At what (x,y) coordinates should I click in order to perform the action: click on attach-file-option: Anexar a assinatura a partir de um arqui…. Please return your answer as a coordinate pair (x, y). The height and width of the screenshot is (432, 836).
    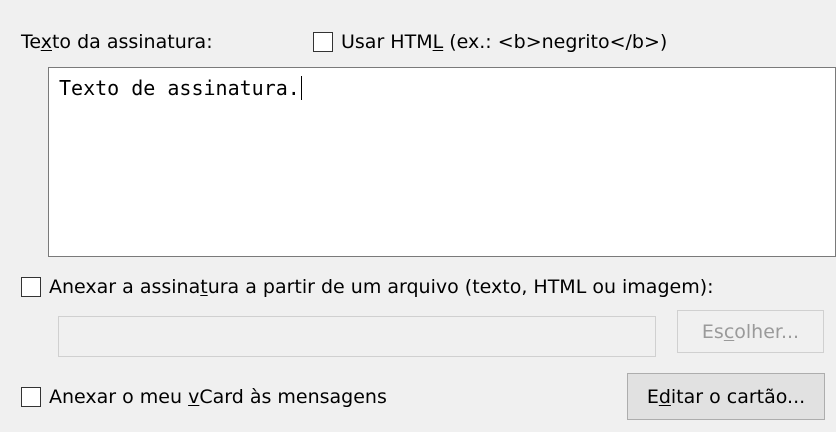
    Looking at the image, I should click on (367, 287).